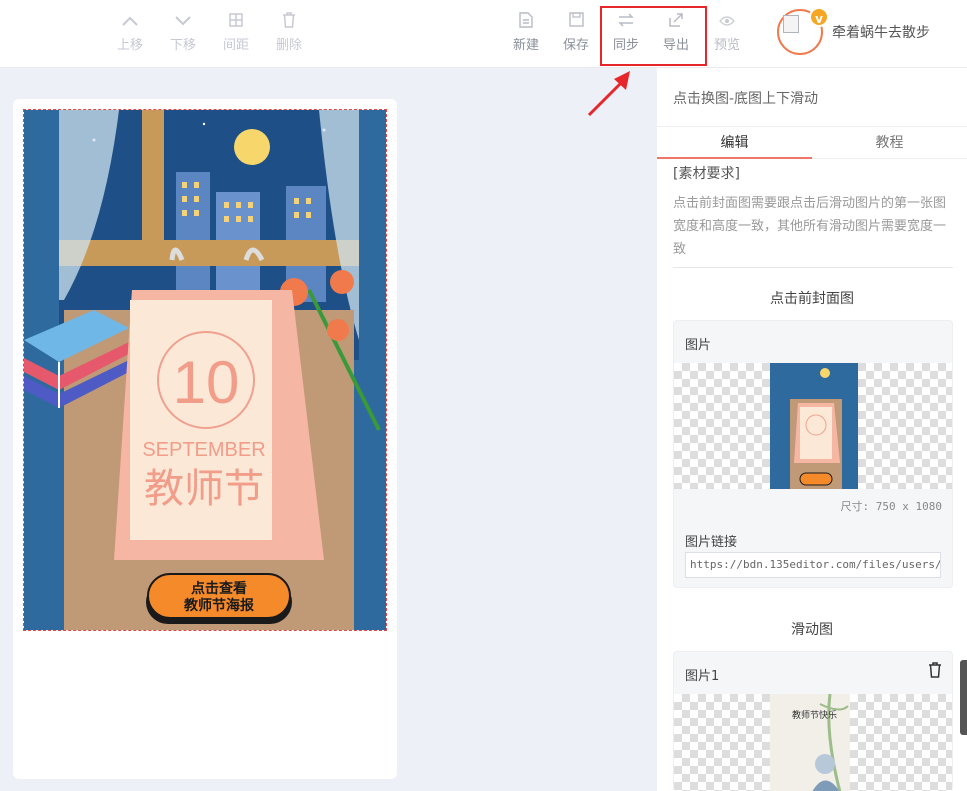 Image resolution: width=967 pixels, height=791 pixels. Describe the element at coordinates (206, 382) in the screenshot. I see `calendar-number: 10` at that location.